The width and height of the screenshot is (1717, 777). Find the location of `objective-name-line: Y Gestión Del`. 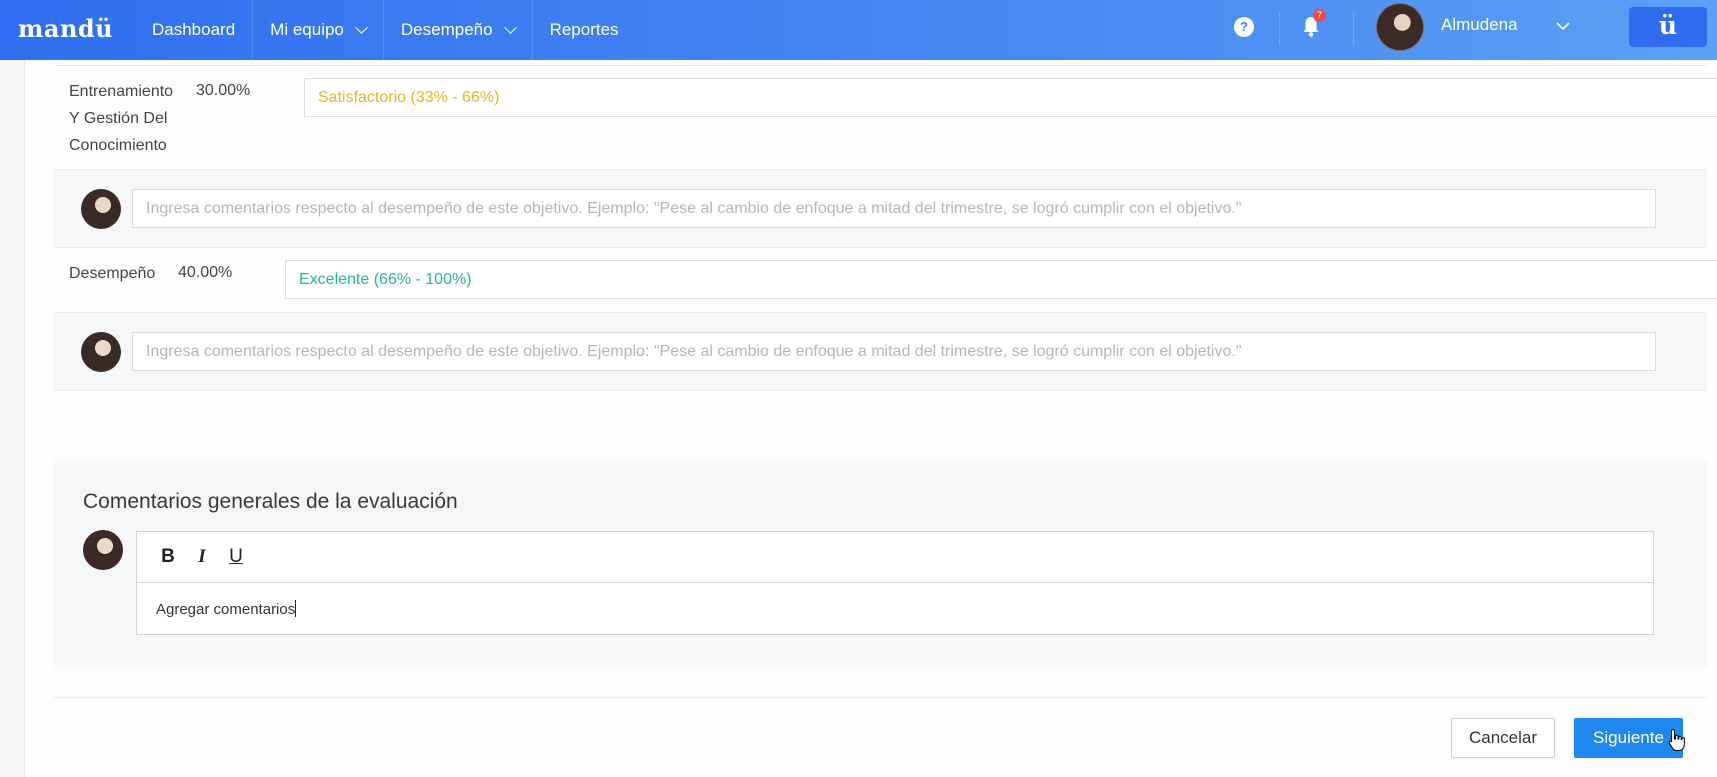

objective-name-line: Y Gestión Del is located at coordinates (118, 118).